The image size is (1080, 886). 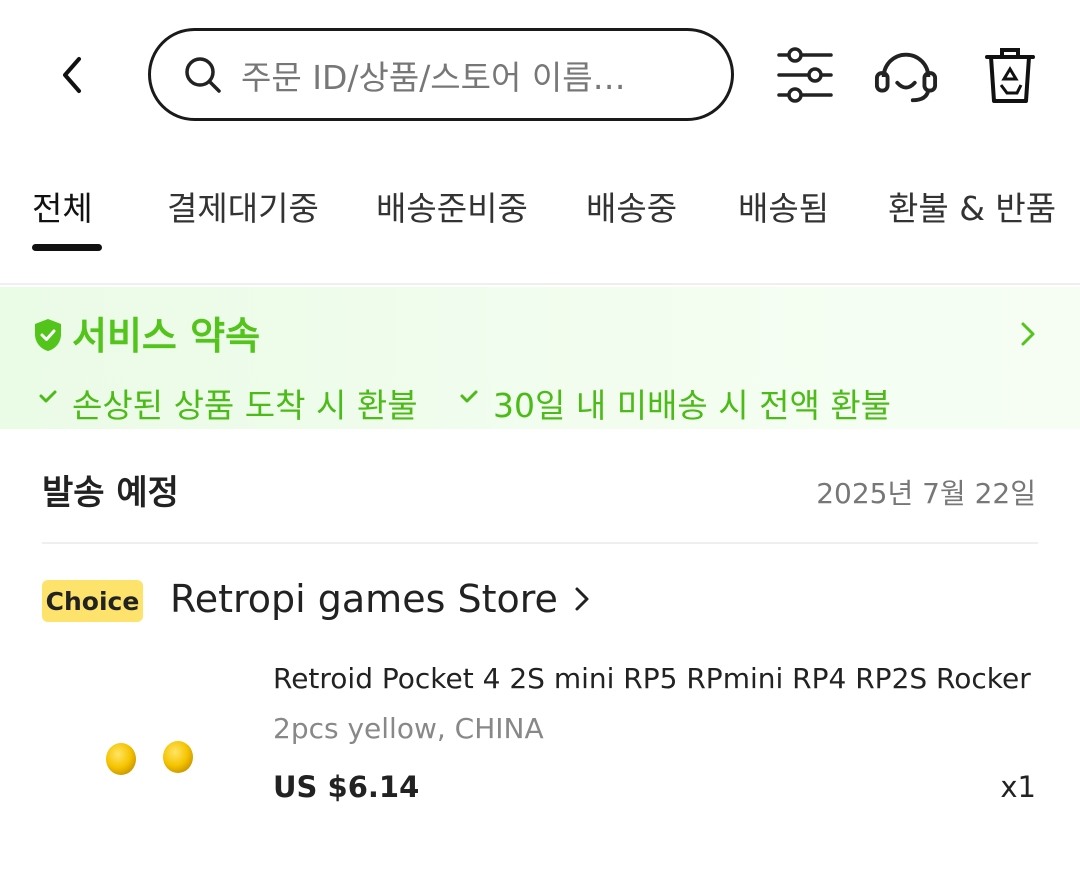 What do you see at coordinates (452, 206) in the screenshot?
I see `tab-preparing-shipment: 배송준비중` at bounding box center [452, 206].